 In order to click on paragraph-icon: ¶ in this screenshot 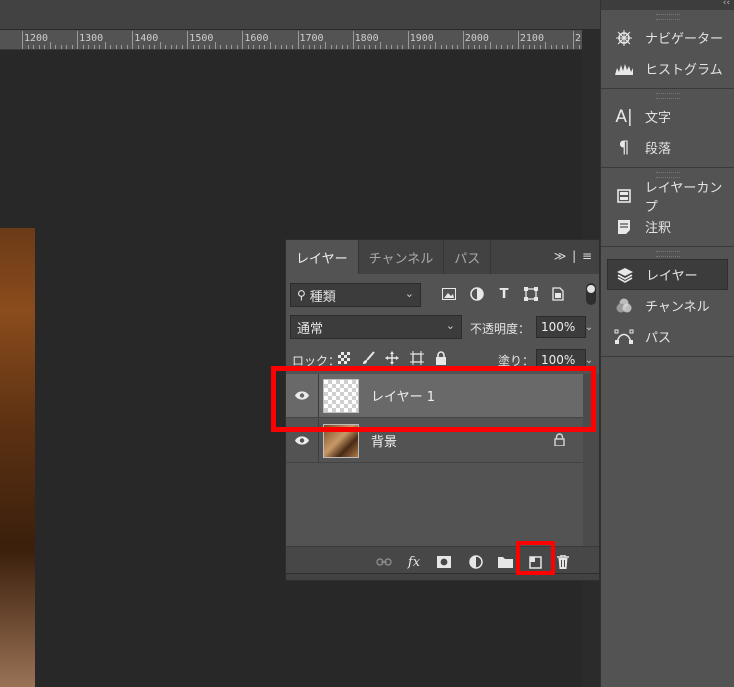, I will do `click(624, 147)`.